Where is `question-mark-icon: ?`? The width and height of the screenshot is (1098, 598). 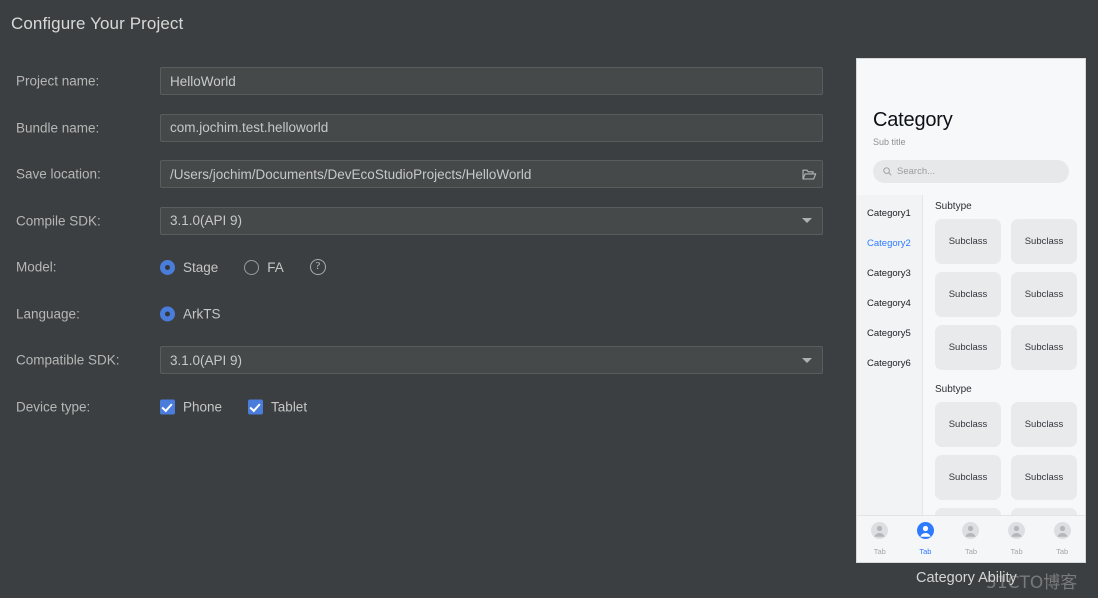
question-mark-icon: ? is located at coordinates (317, 267).